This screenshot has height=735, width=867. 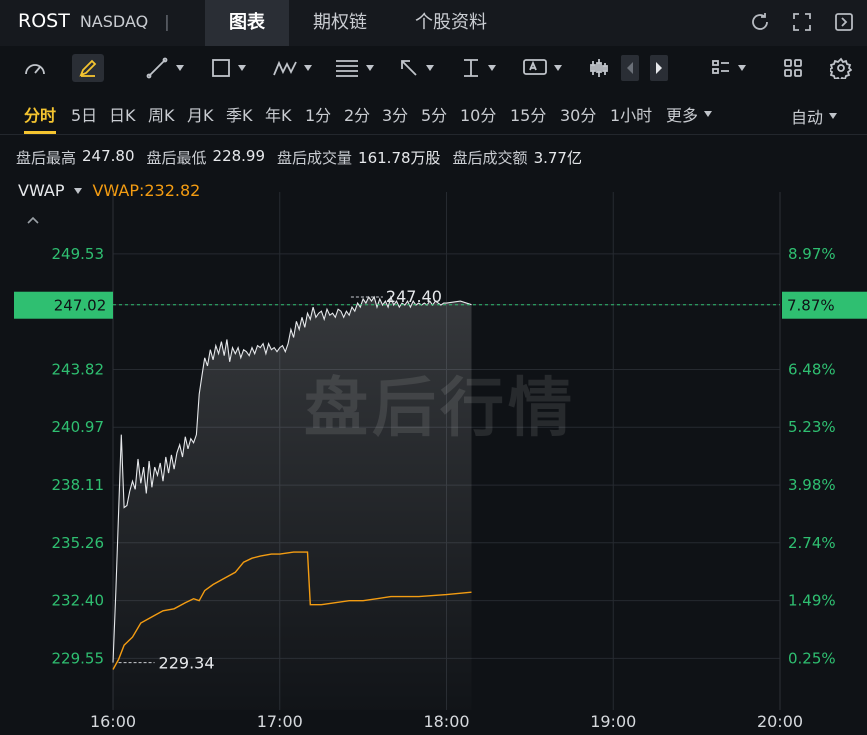 I want to click on current-price-label: 247.02, so click(x=80, y=306).